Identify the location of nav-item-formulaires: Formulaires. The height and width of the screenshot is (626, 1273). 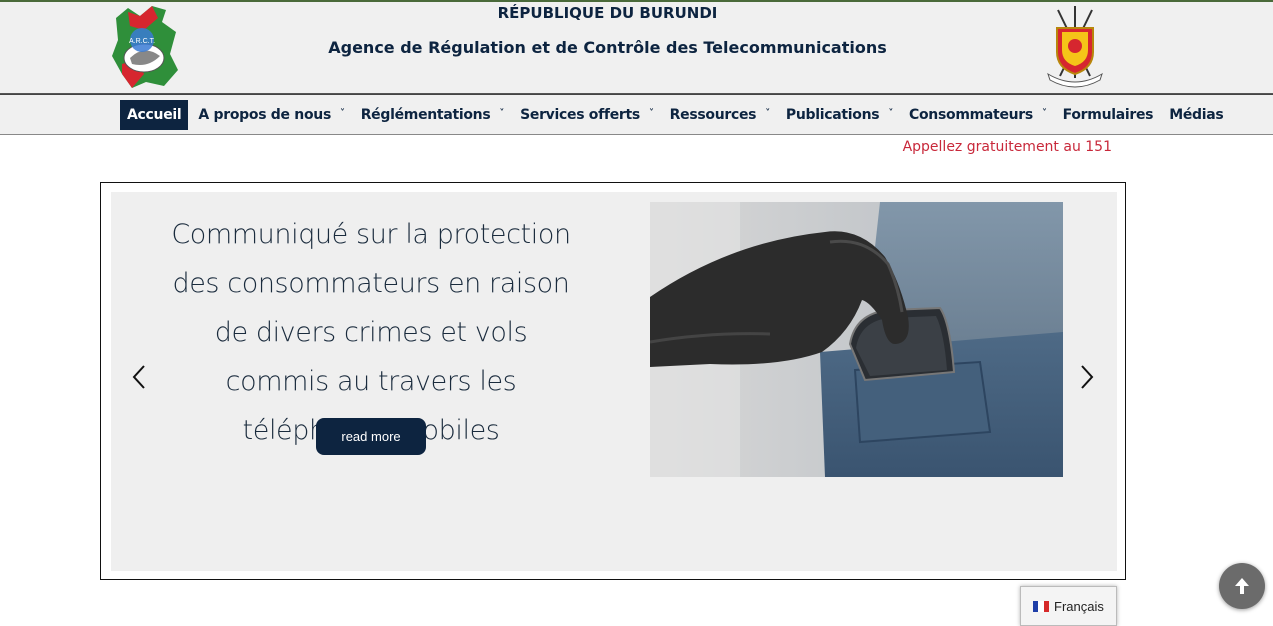
(1112, 115).